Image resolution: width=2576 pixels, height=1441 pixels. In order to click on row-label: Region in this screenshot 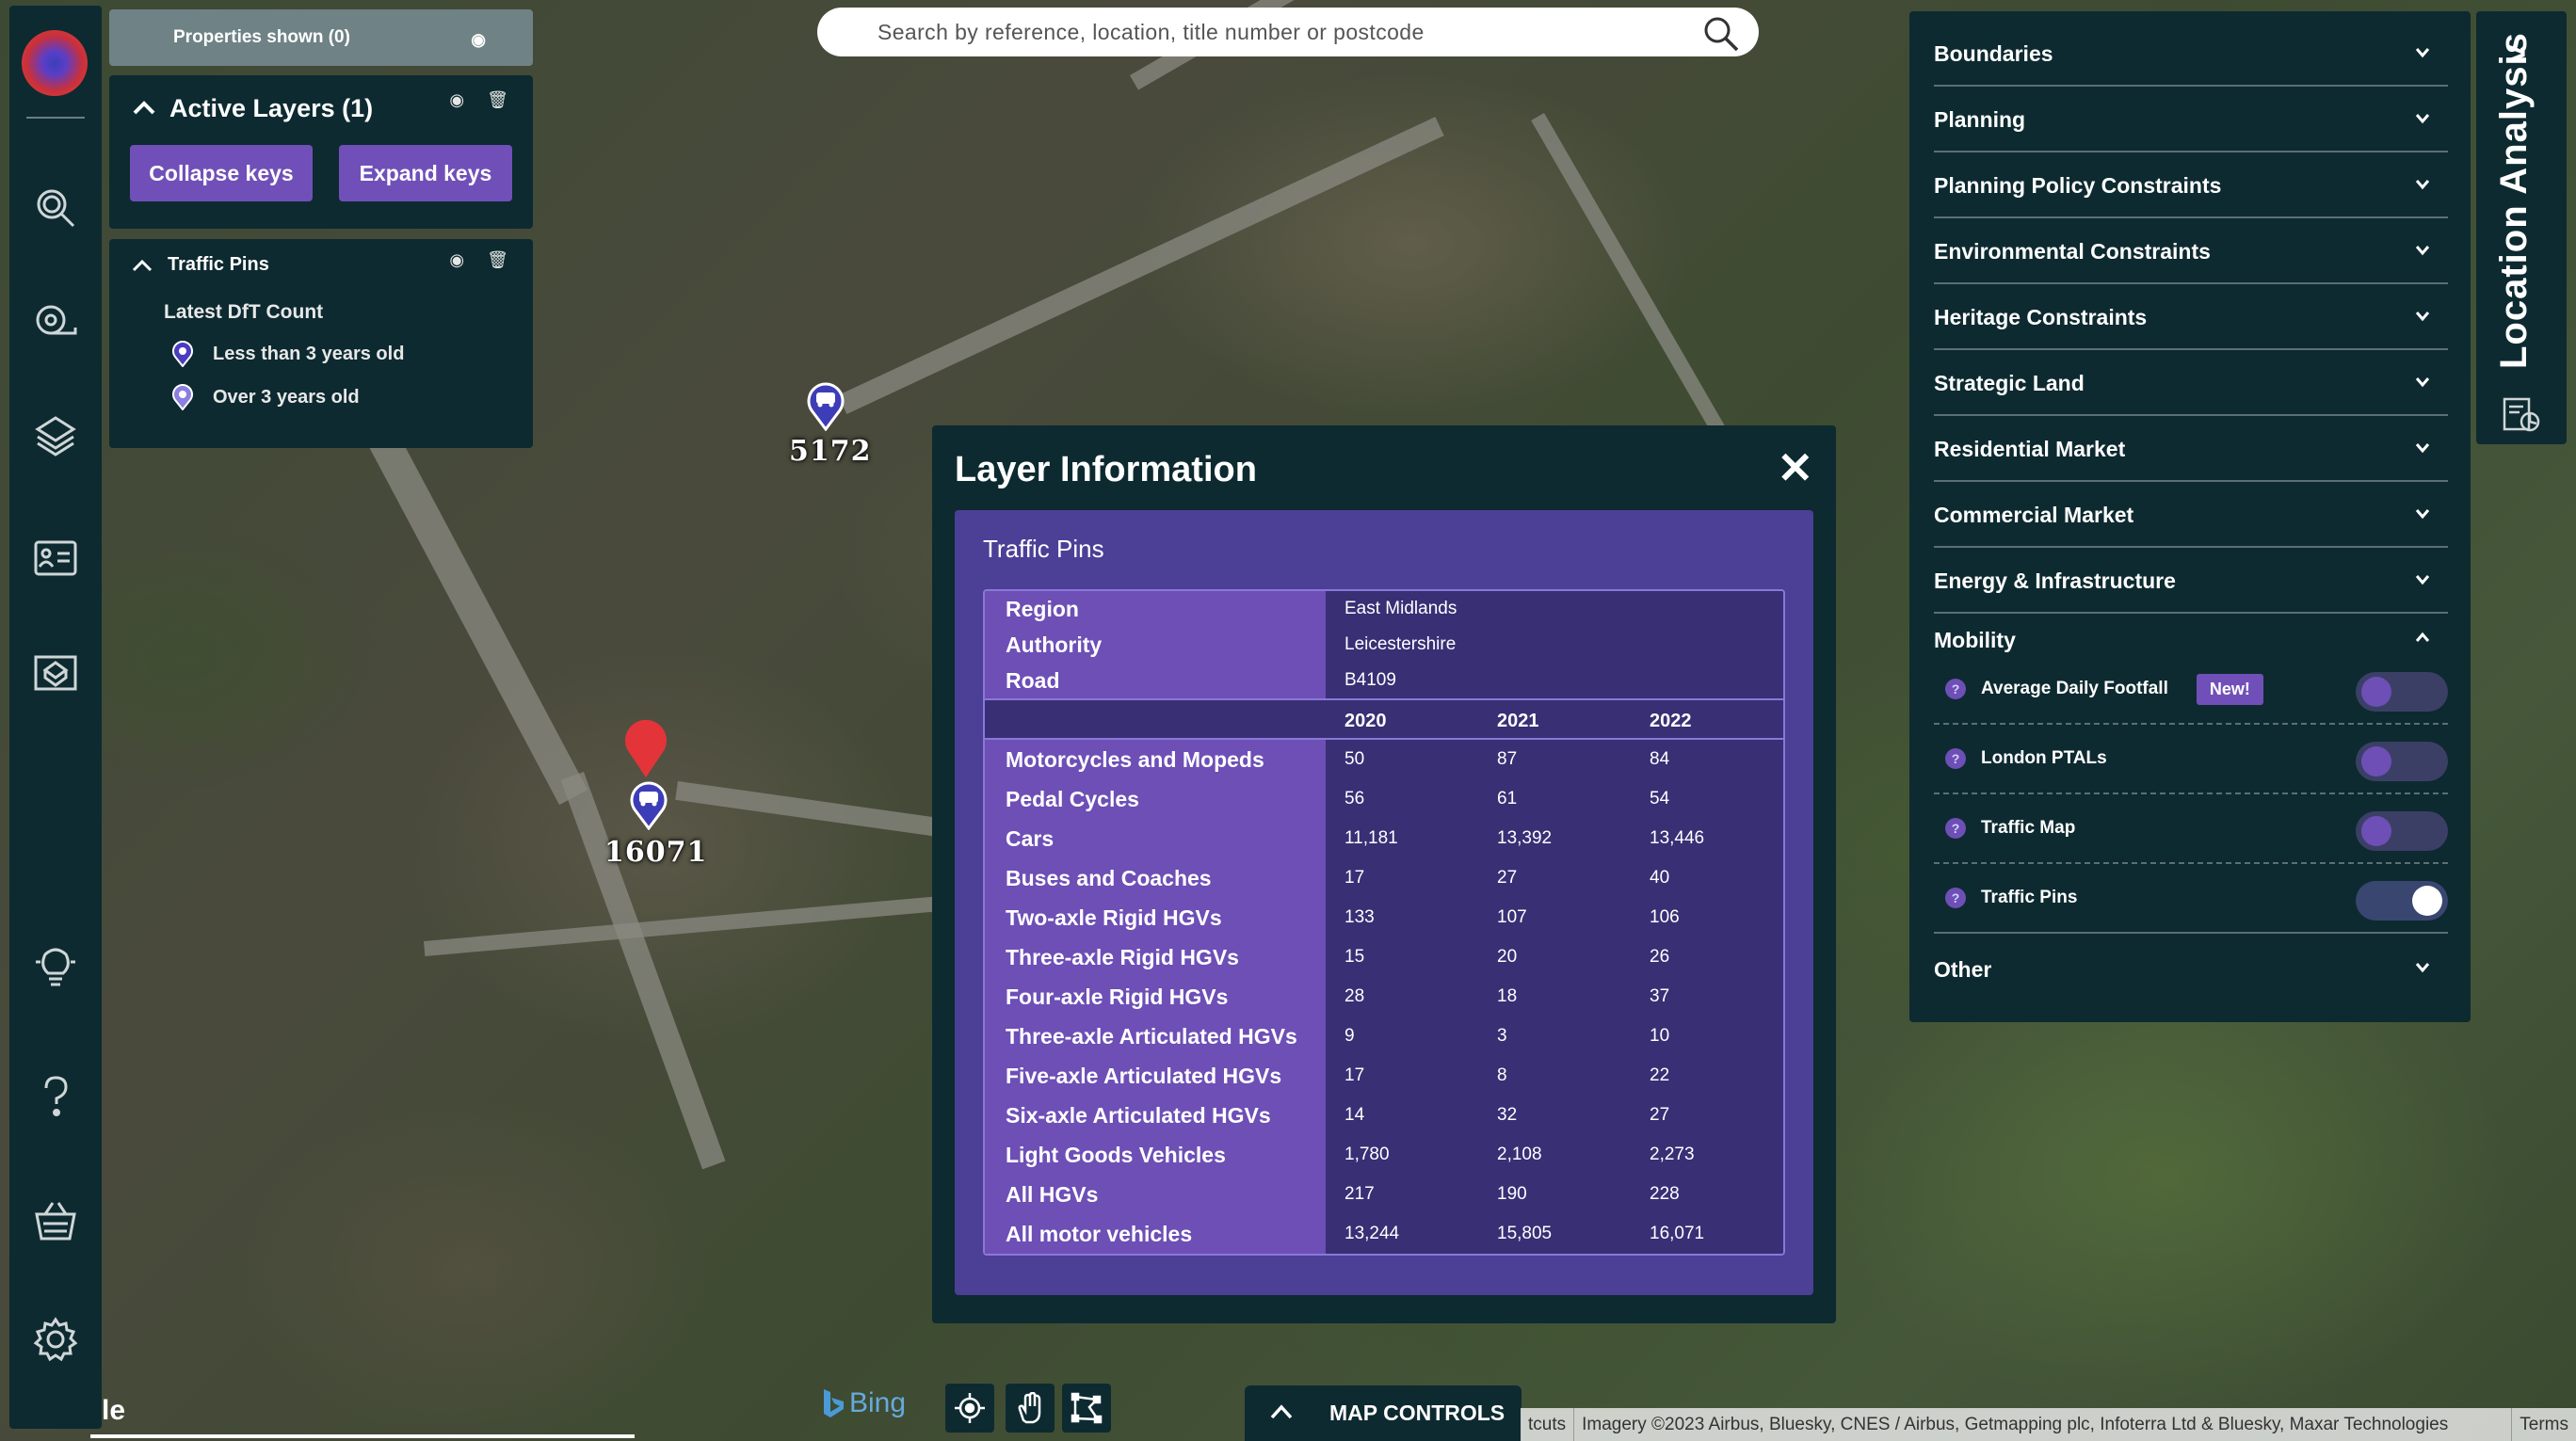, I will do `click(1155, 609)`.